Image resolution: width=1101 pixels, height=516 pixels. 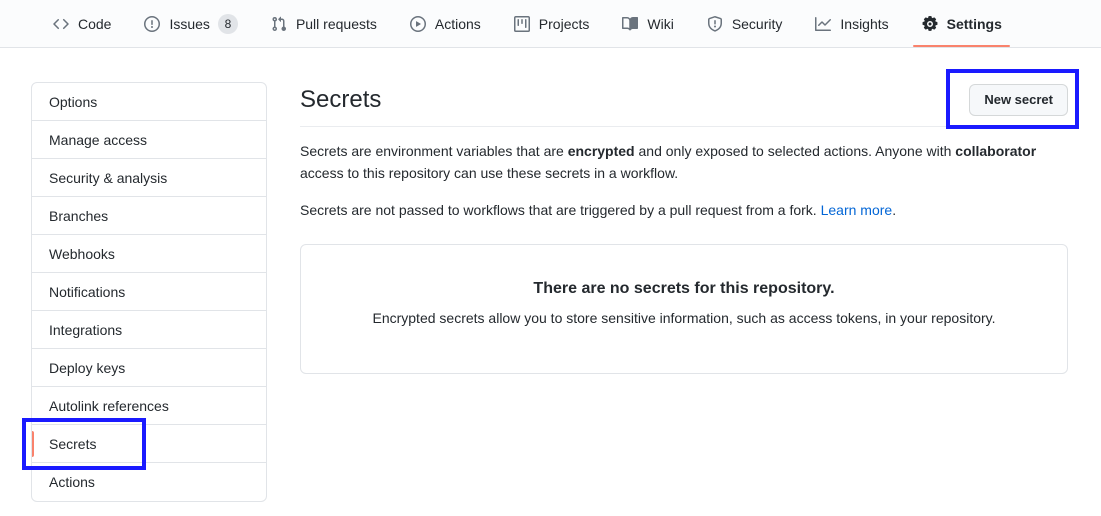 What do you see at coordinates (149, 102) in the screenshot?
I see `sidebar-item-options: Options` at bounding box center [149, 102].